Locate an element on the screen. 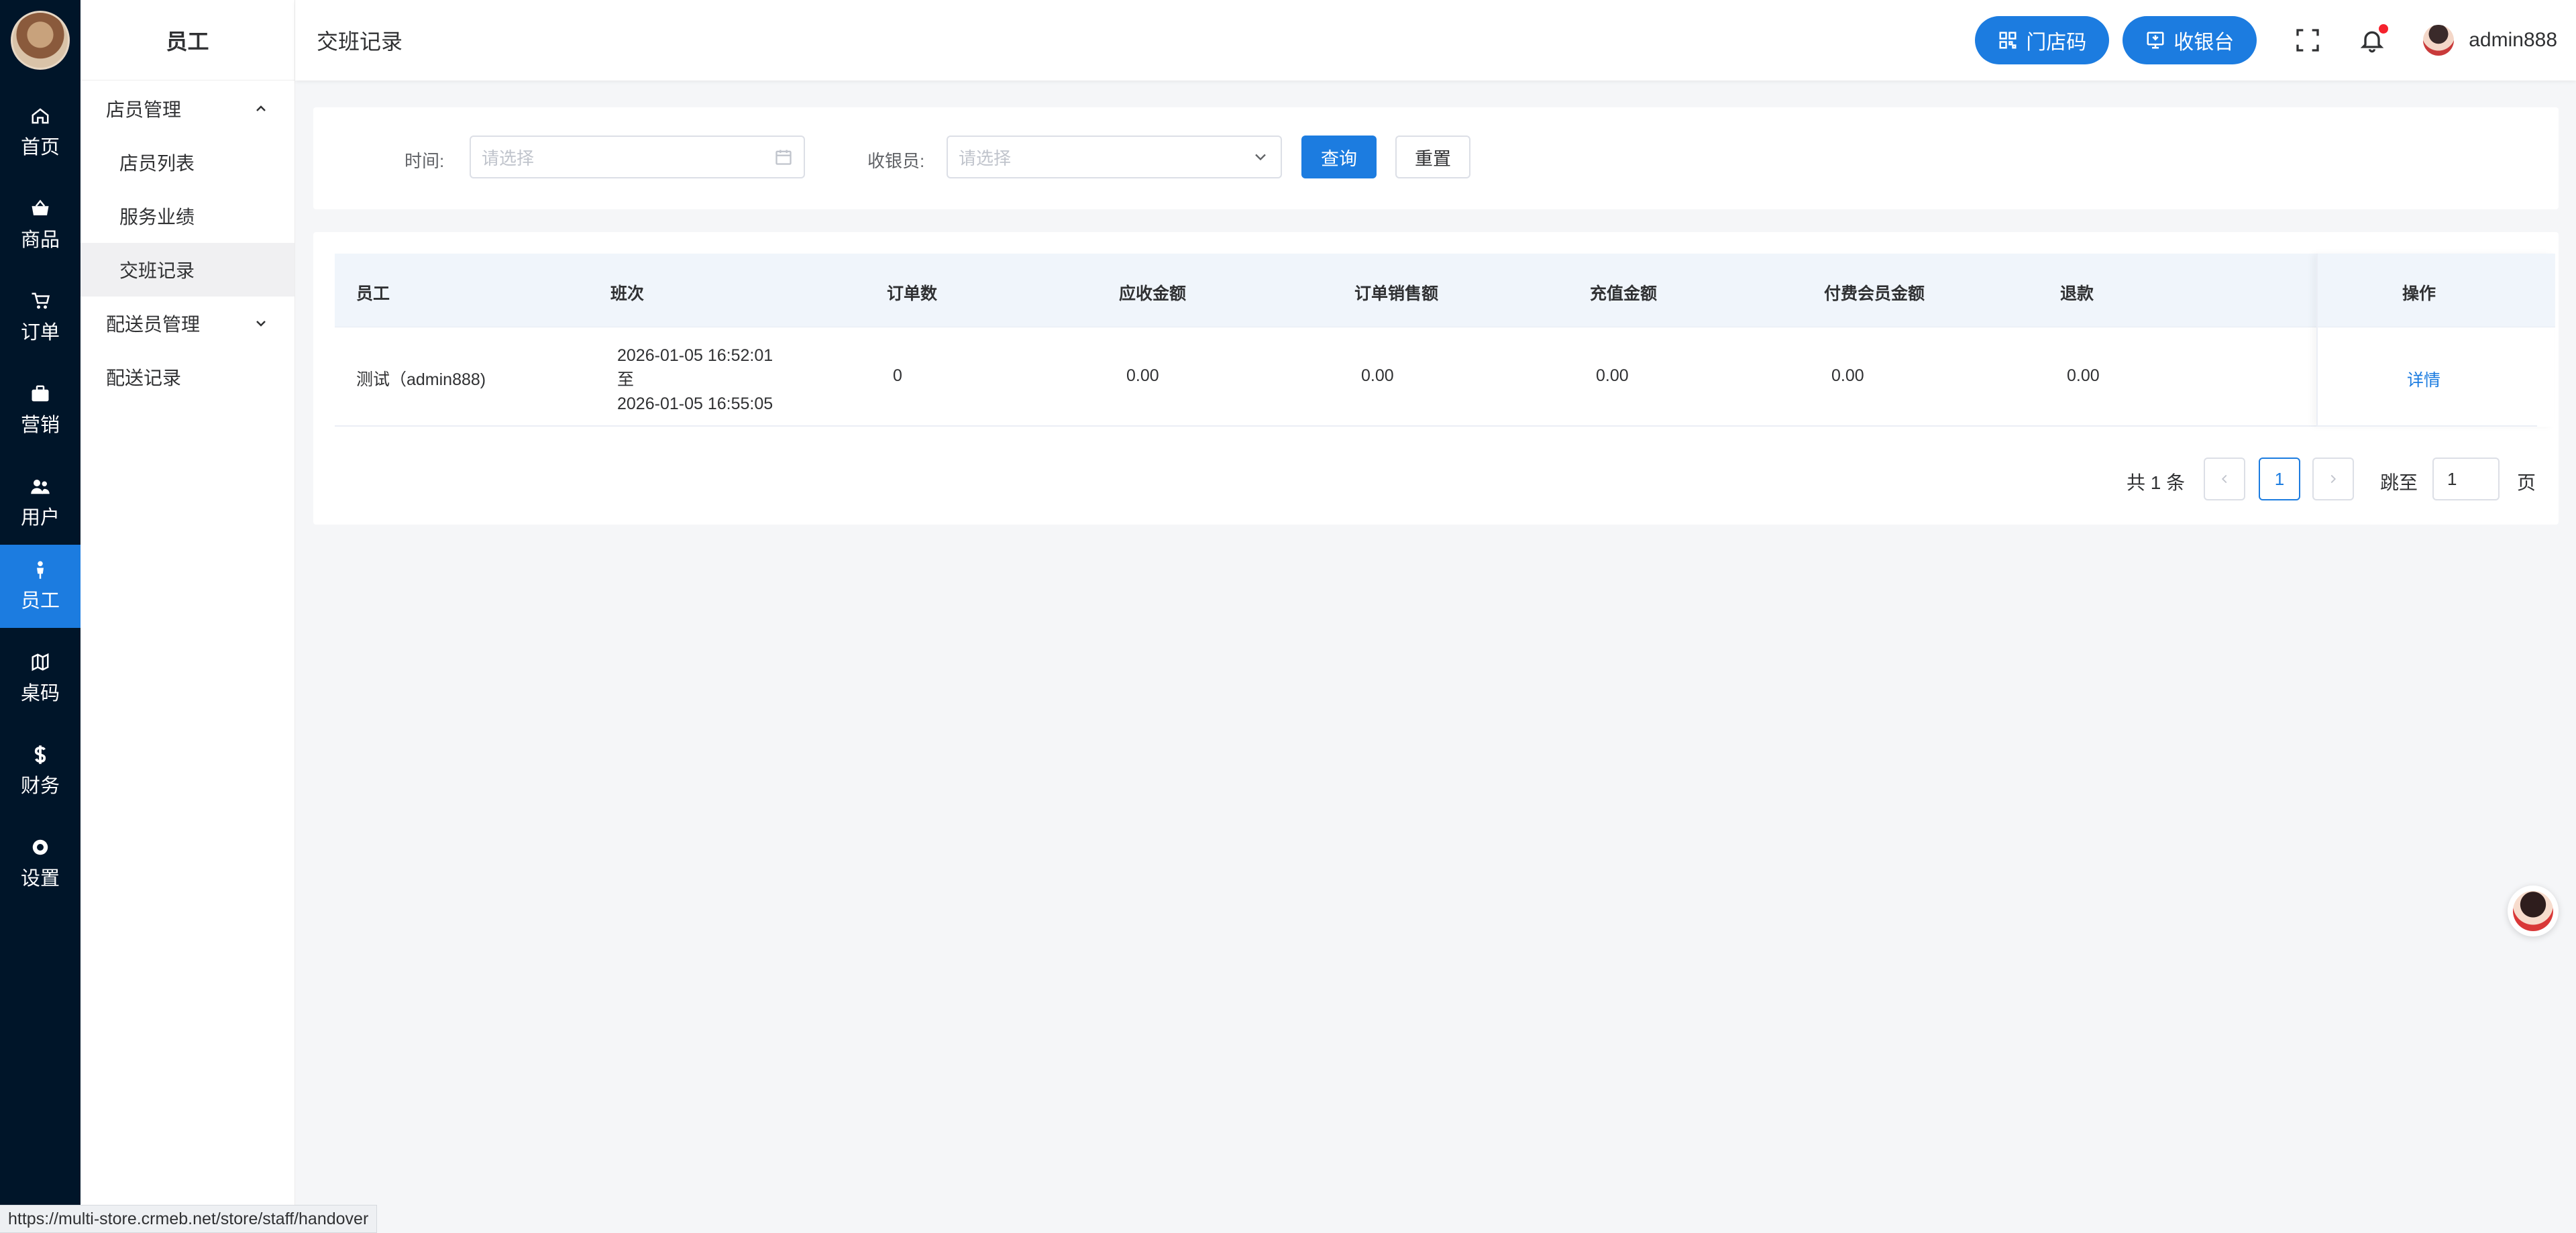  prev-page-button is located at coordinates (2224, 479).